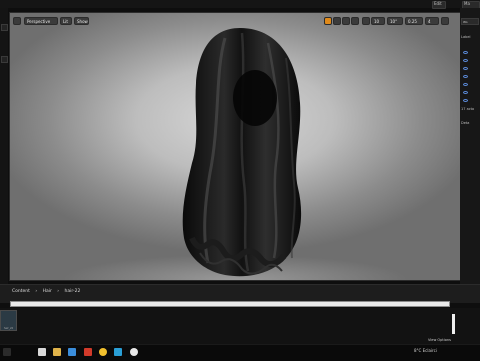 The width and height of the screenshot is (480, 361). Describe the element at coordinates (73, 291) in the screenshot. I see `breadcrumb-hair-22: hair-22` at that location.